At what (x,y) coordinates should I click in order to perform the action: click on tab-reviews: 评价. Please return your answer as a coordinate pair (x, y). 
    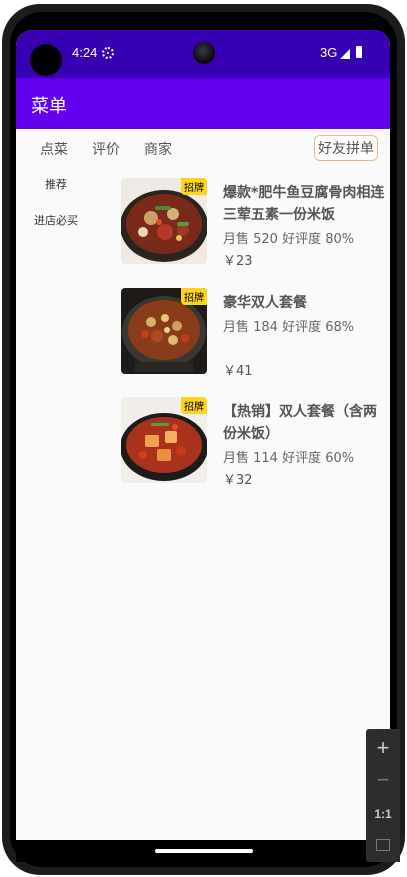
    Looking at the image, I should click on (106, 149).